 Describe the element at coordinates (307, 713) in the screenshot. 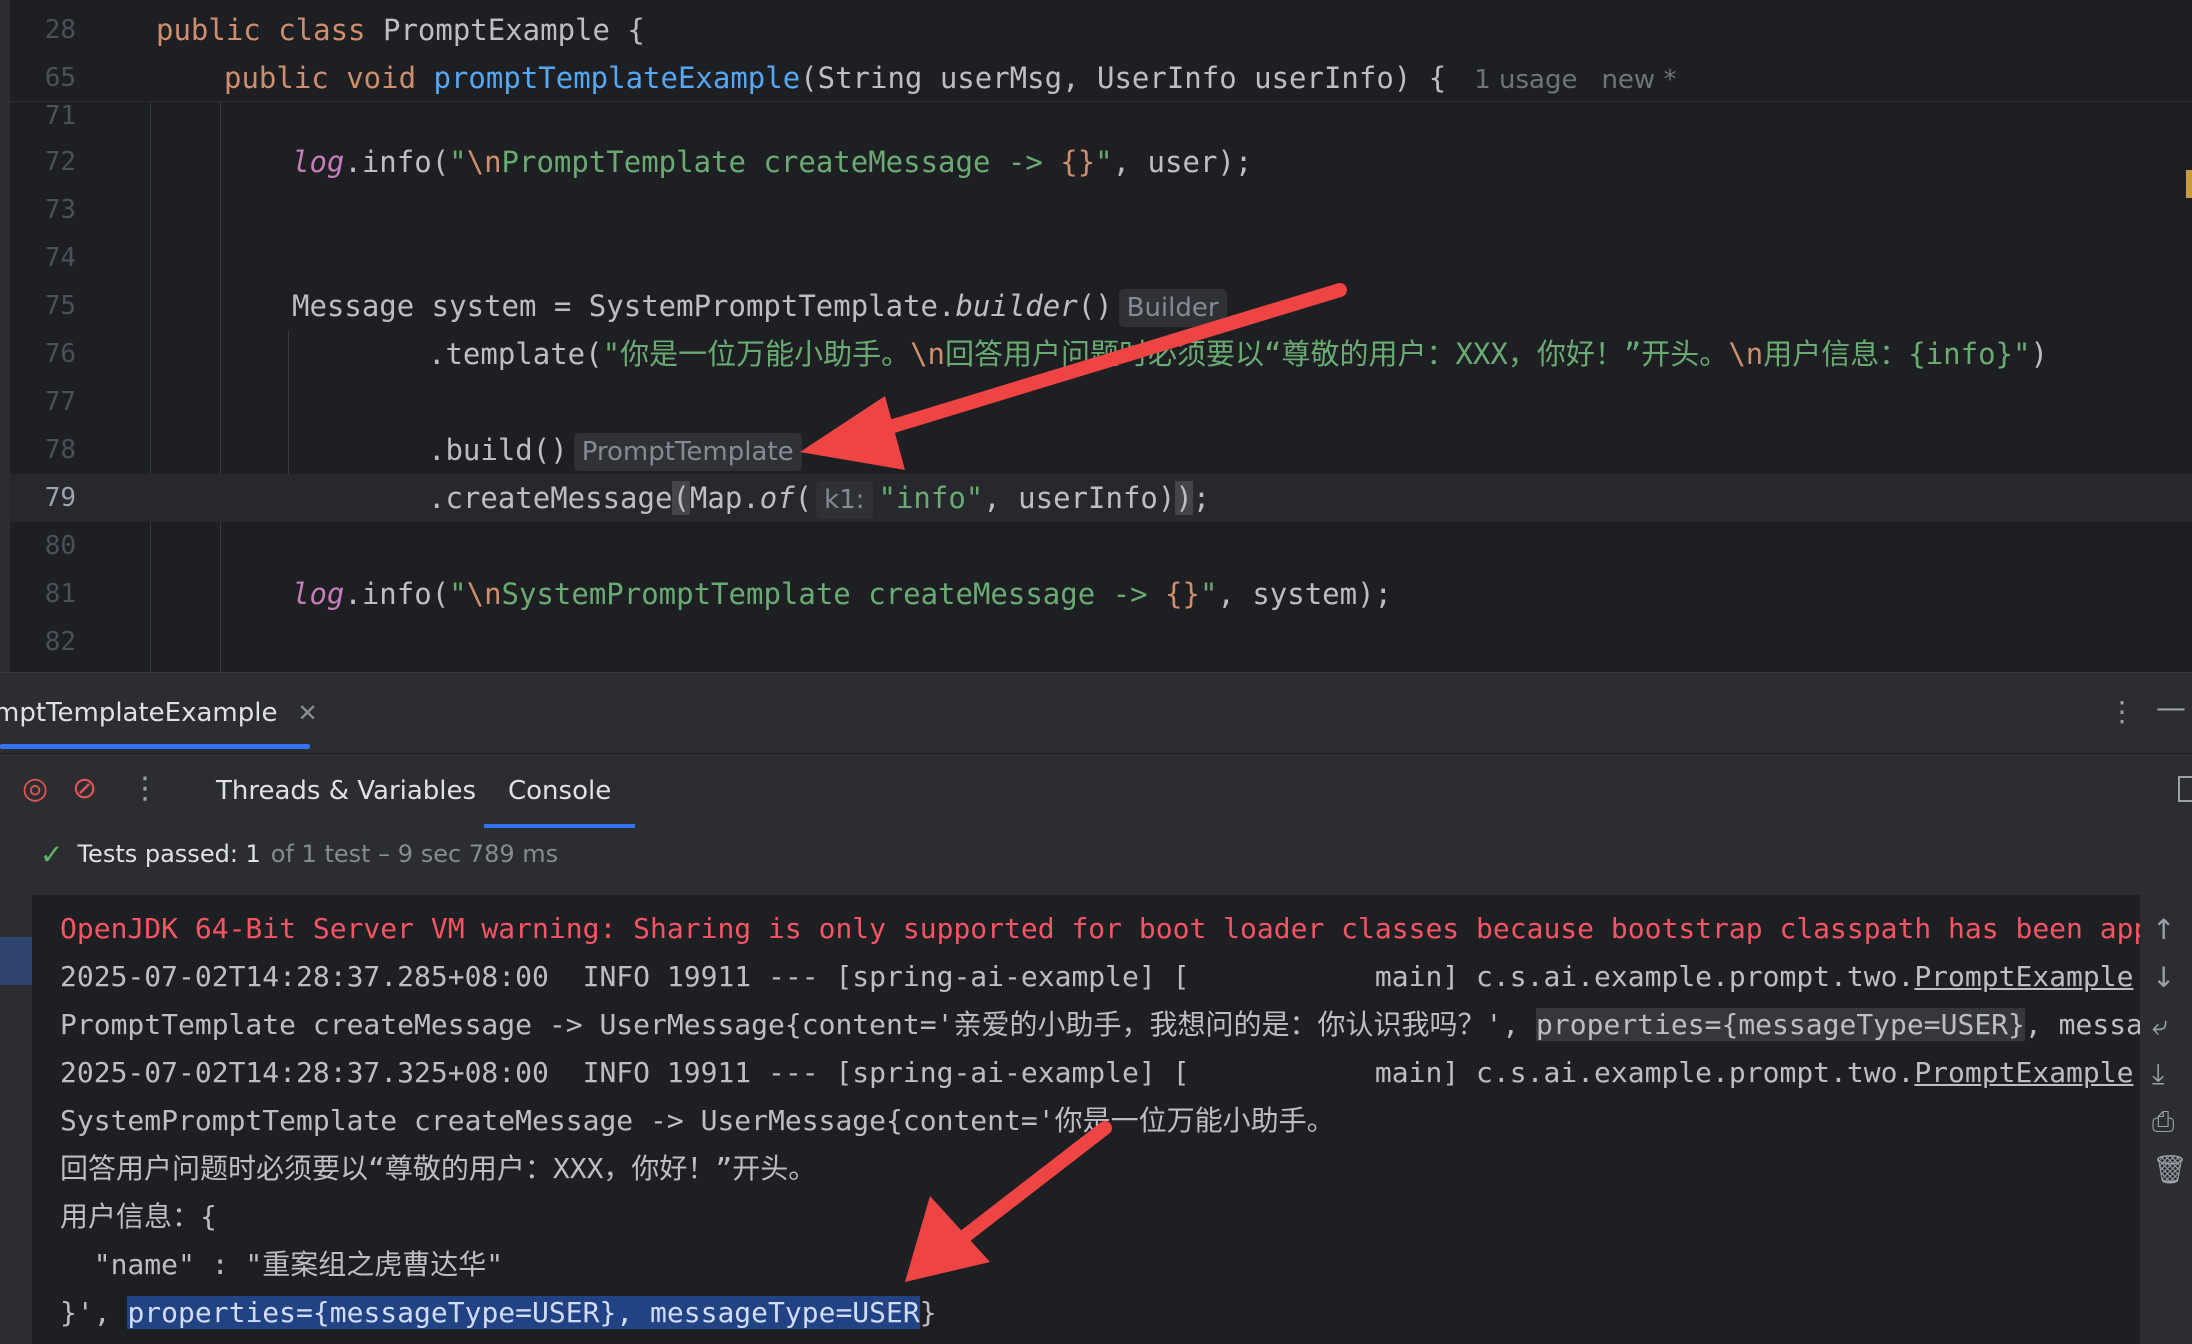

I see `close-icon: ✕` at that location.